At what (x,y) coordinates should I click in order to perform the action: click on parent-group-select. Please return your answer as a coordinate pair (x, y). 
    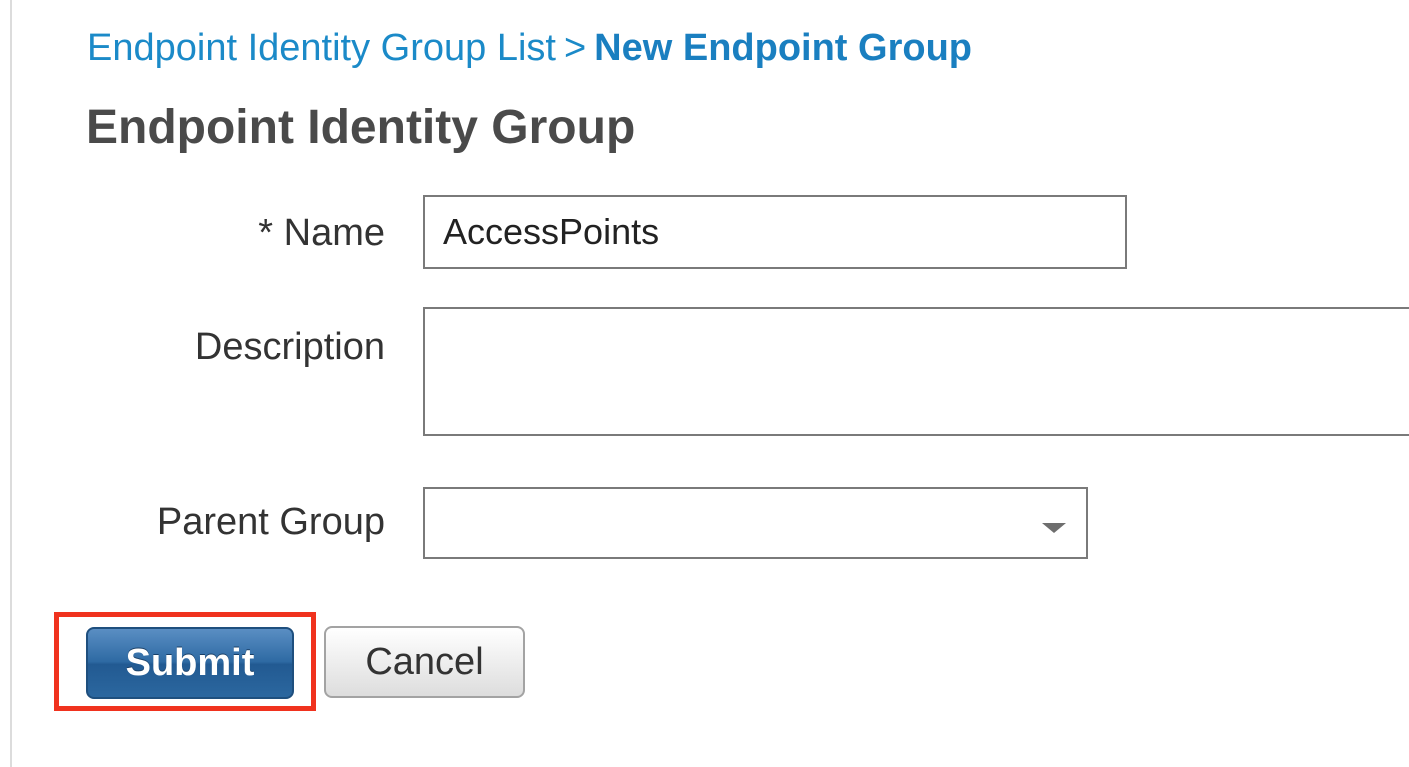
    Looking at the image, I should click on (755, 523).